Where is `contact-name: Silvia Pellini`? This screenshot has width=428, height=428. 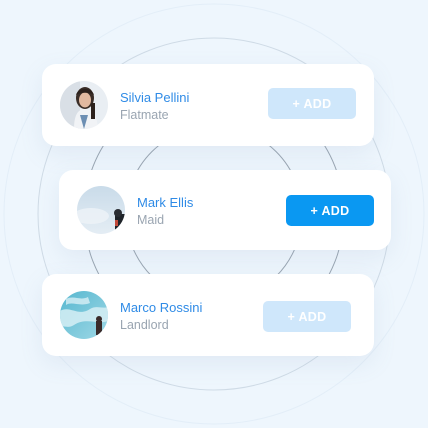
contact-name: Silvia Pellini is located at coordinates (155, 97).